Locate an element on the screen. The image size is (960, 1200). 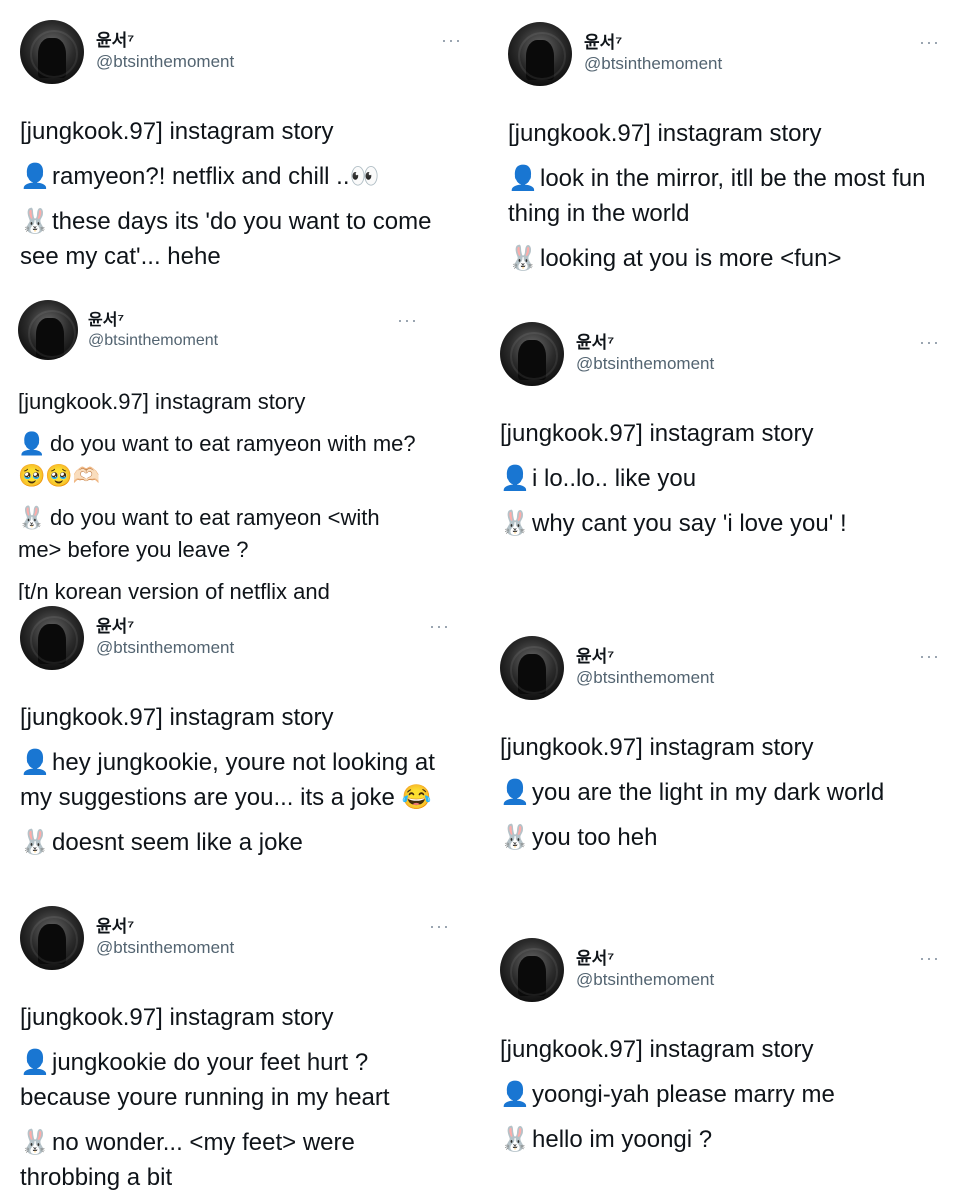
fan-message-text: do you want to eat ramyeon with me? 🥹🥹🫶🏻 is located at coordinates (217, 459).